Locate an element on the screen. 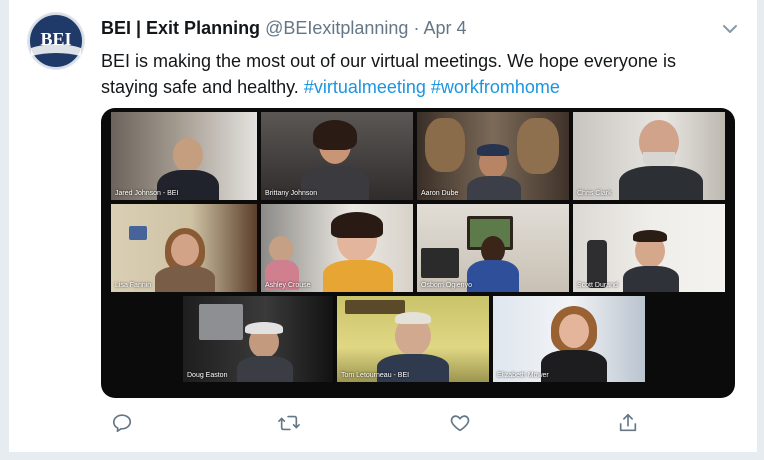  reply-icon is located at coordinates (124, 425).